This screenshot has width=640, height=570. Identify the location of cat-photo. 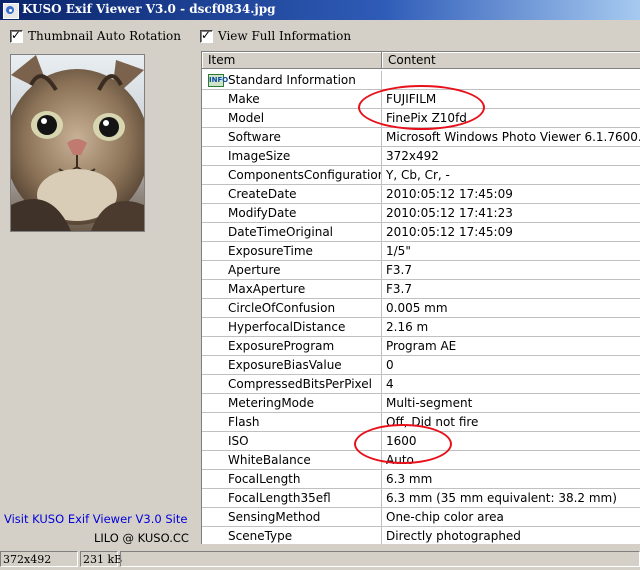
(77, 143).